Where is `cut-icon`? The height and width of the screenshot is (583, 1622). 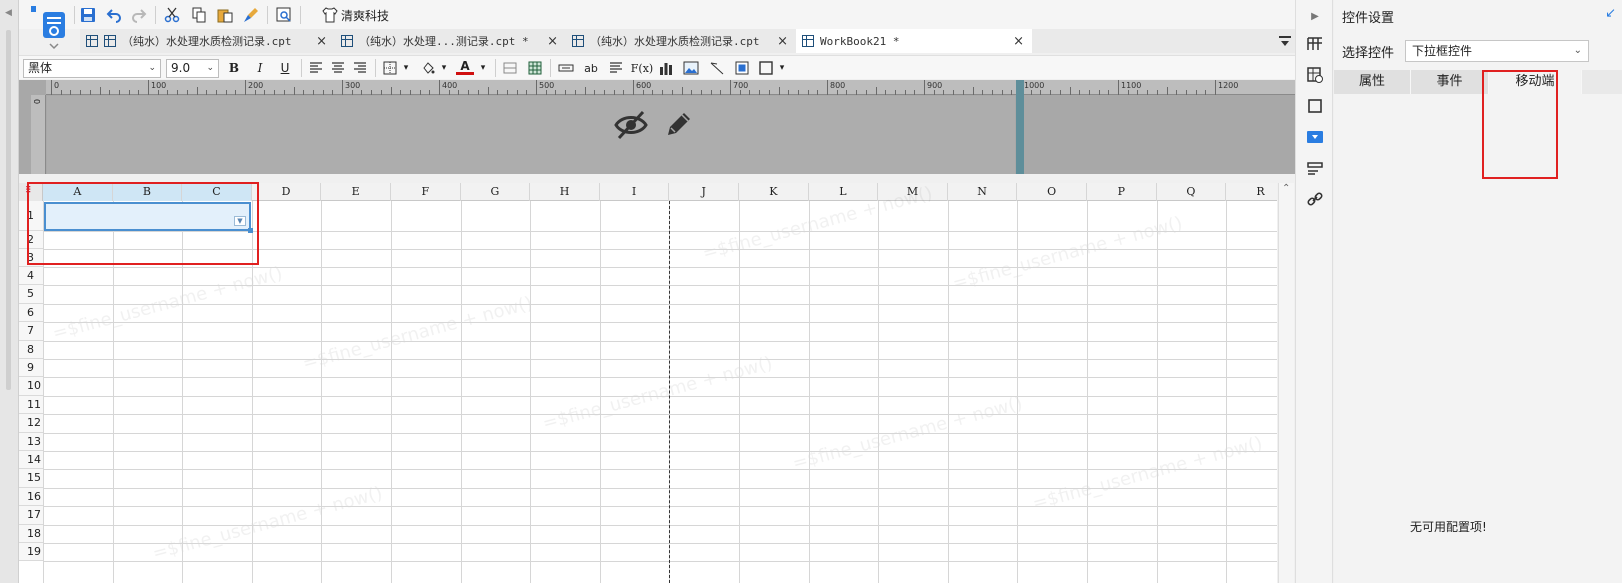 cut-icon is located at coordinates (172, 15).